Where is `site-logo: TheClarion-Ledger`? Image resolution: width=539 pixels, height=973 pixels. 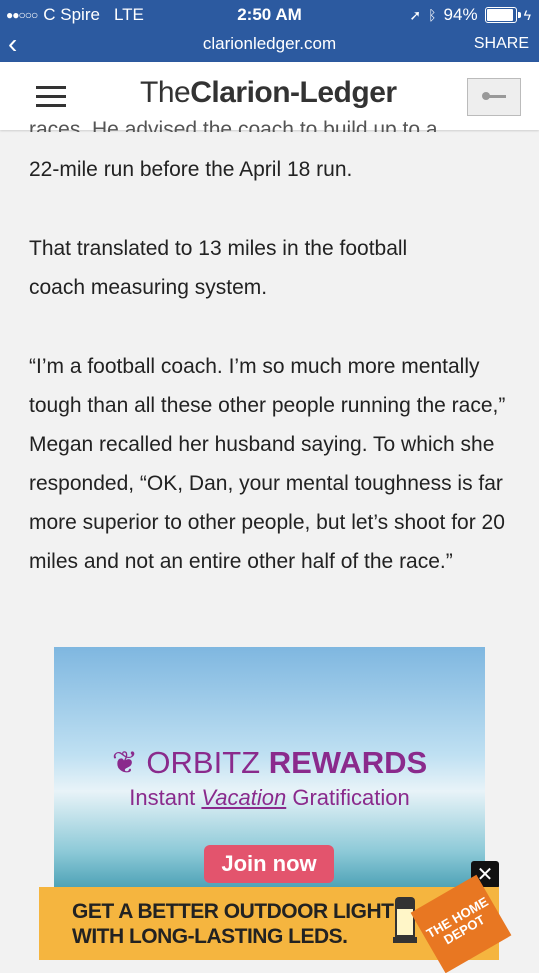 site-logo: TheClarion-Ledger is located at coordinates (268, 93).